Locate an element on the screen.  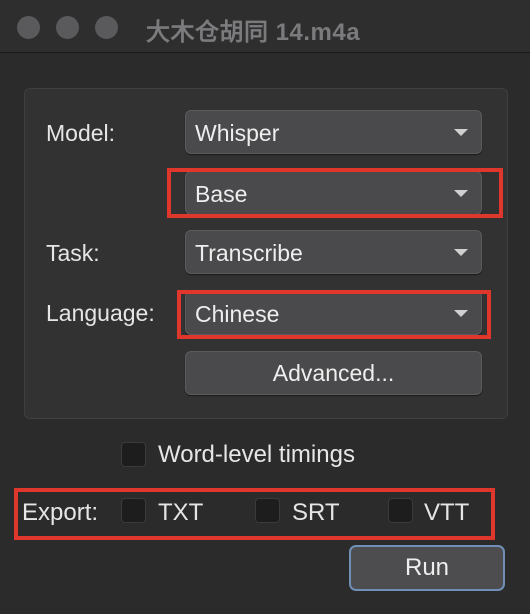
model-label: Model: is located at coordinates (81, 133).